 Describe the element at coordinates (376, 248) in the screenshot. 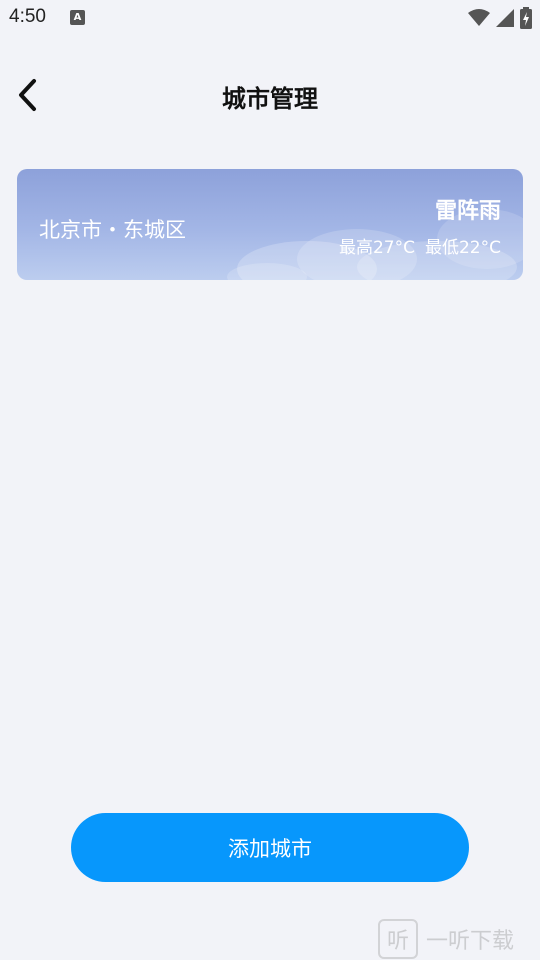

I see `temp-high: 最高27°C` at that location.